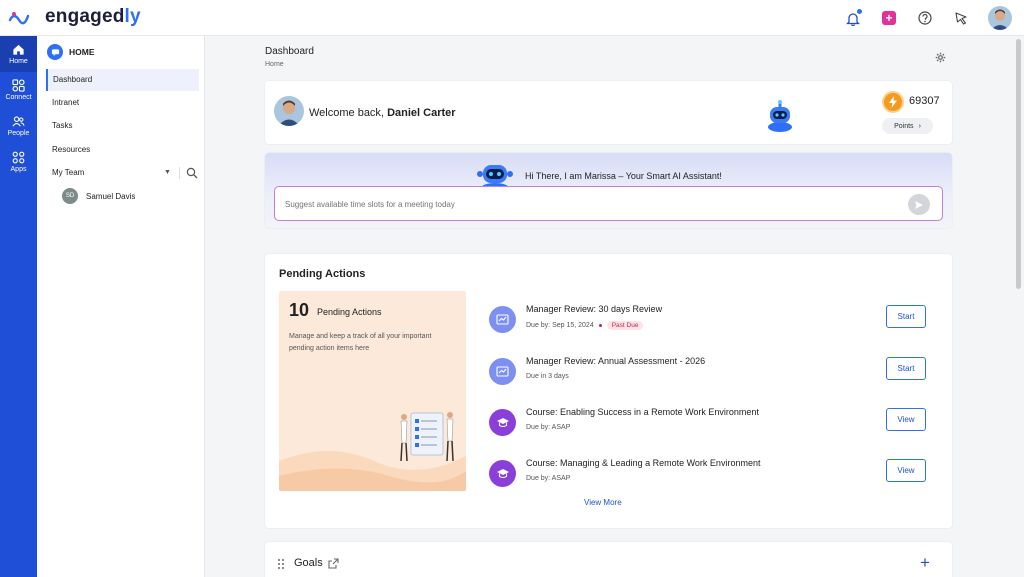 This screenshot has width=1024, height=577. What do you see at coordinates (925, 18) in the screenshot?
I see `help-icon` at bounding box center [925, 18].